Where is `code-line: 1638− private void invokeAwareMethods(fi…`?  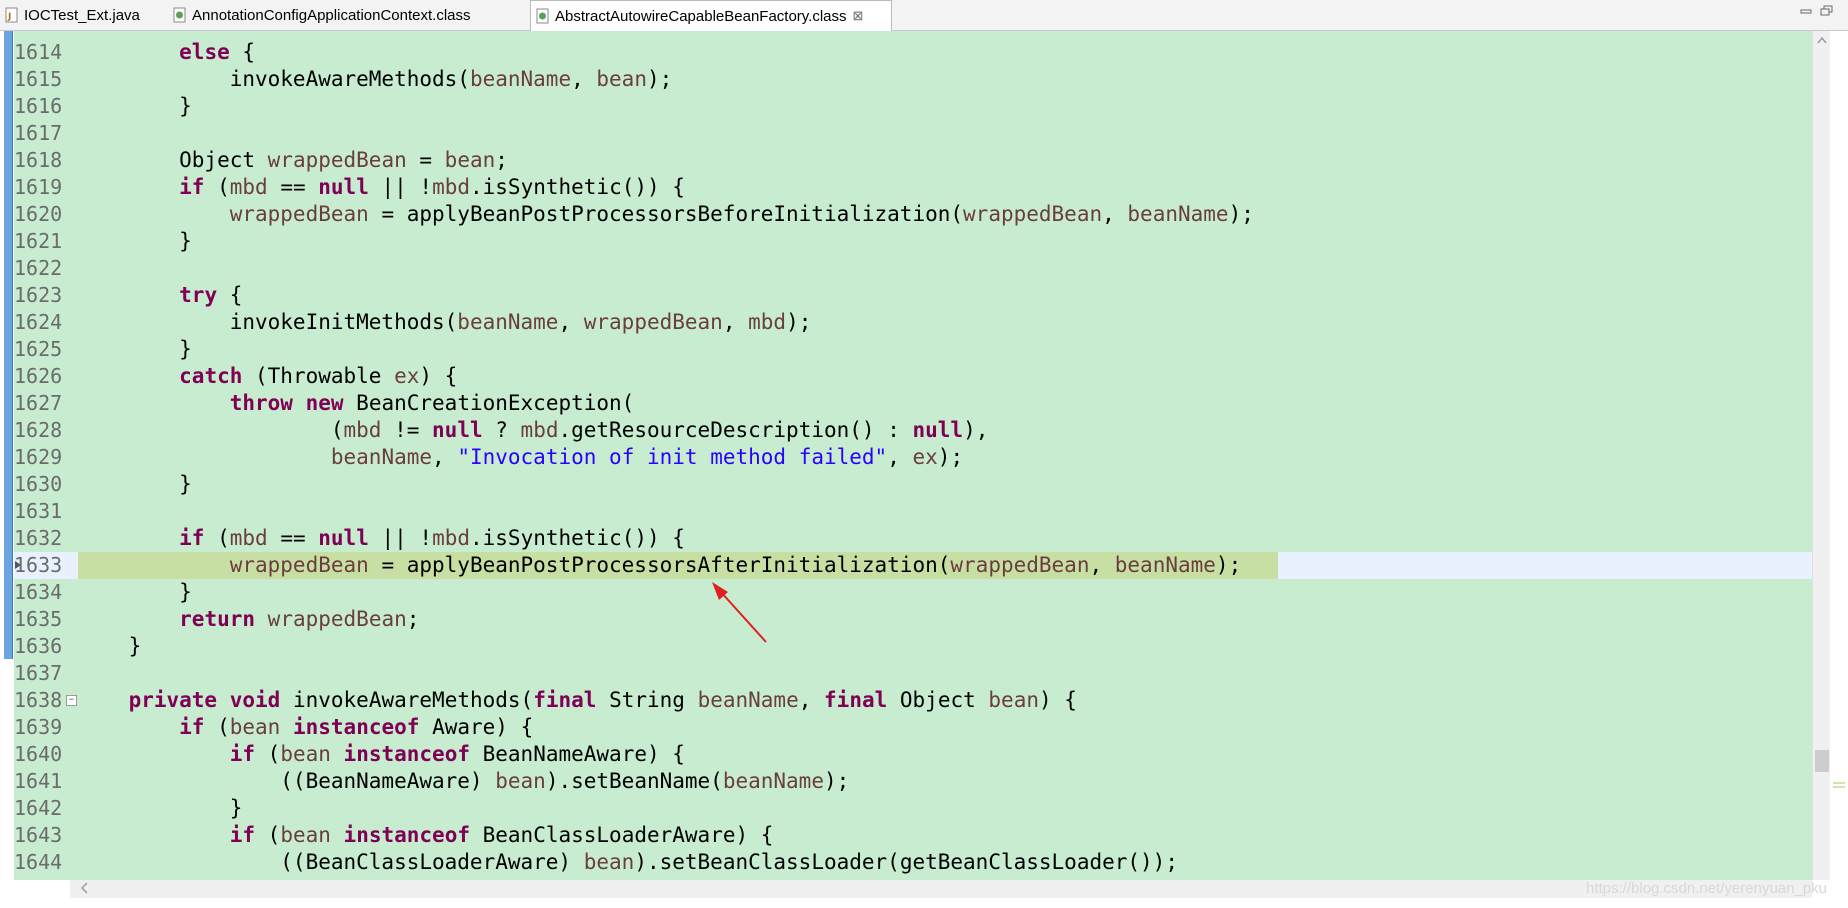
code-line: 1638− private void invokeAwareMethods(fi… is located at coordinates (913, 700).